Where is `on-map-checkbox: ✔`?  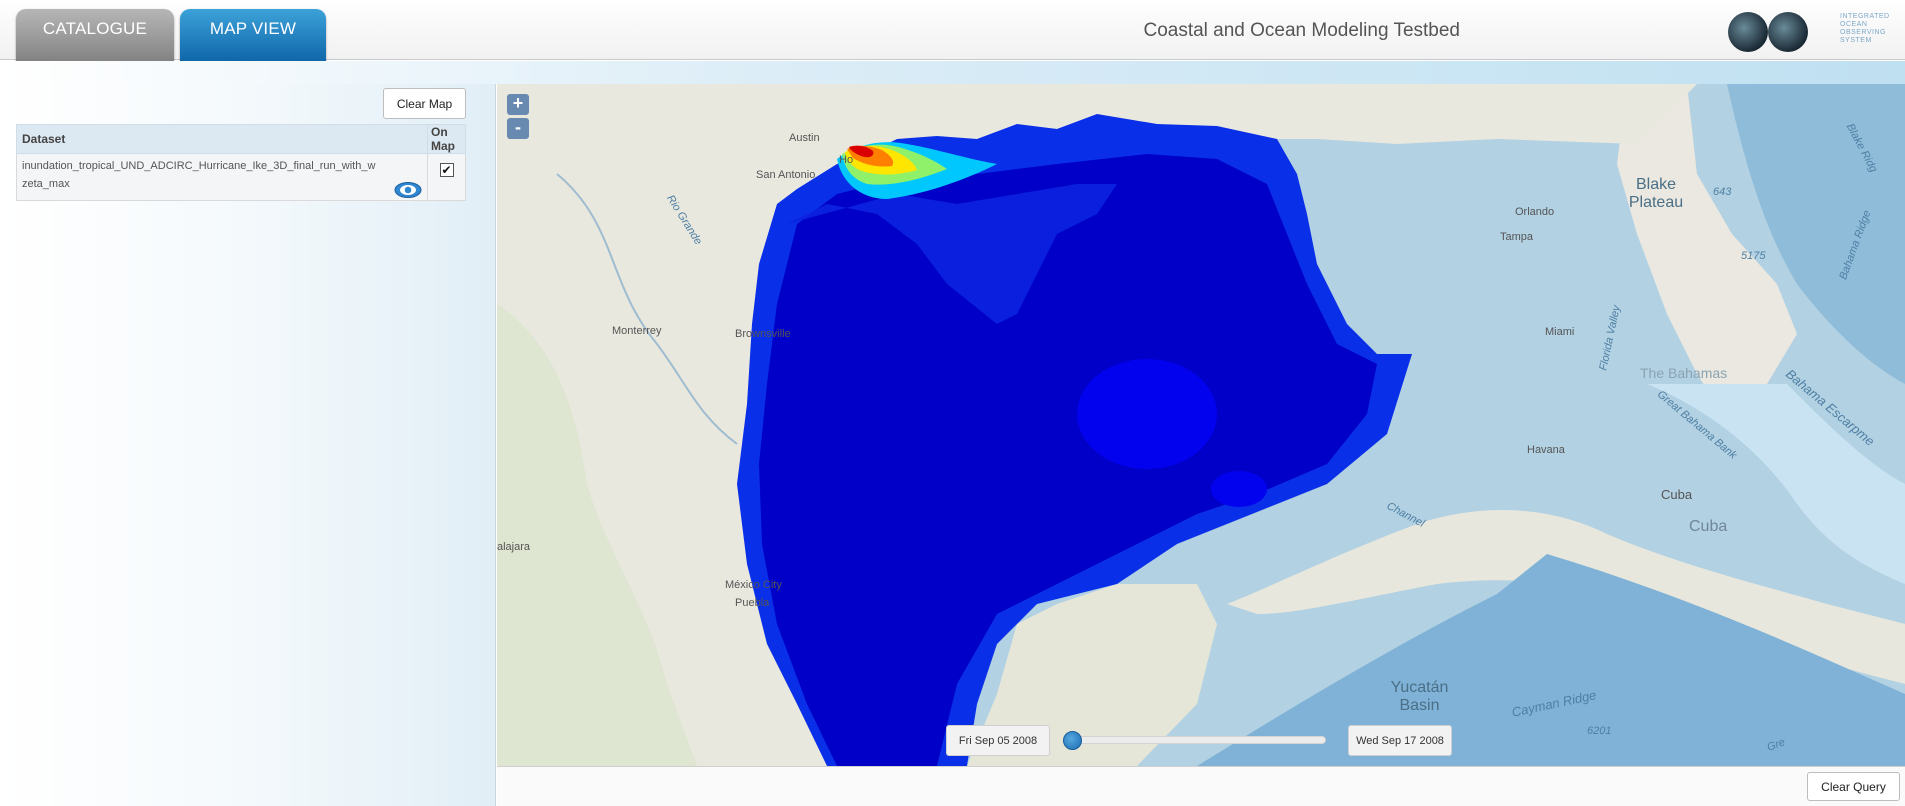
on-map-checkbox: ✔ is located at coordinates (446, 170).